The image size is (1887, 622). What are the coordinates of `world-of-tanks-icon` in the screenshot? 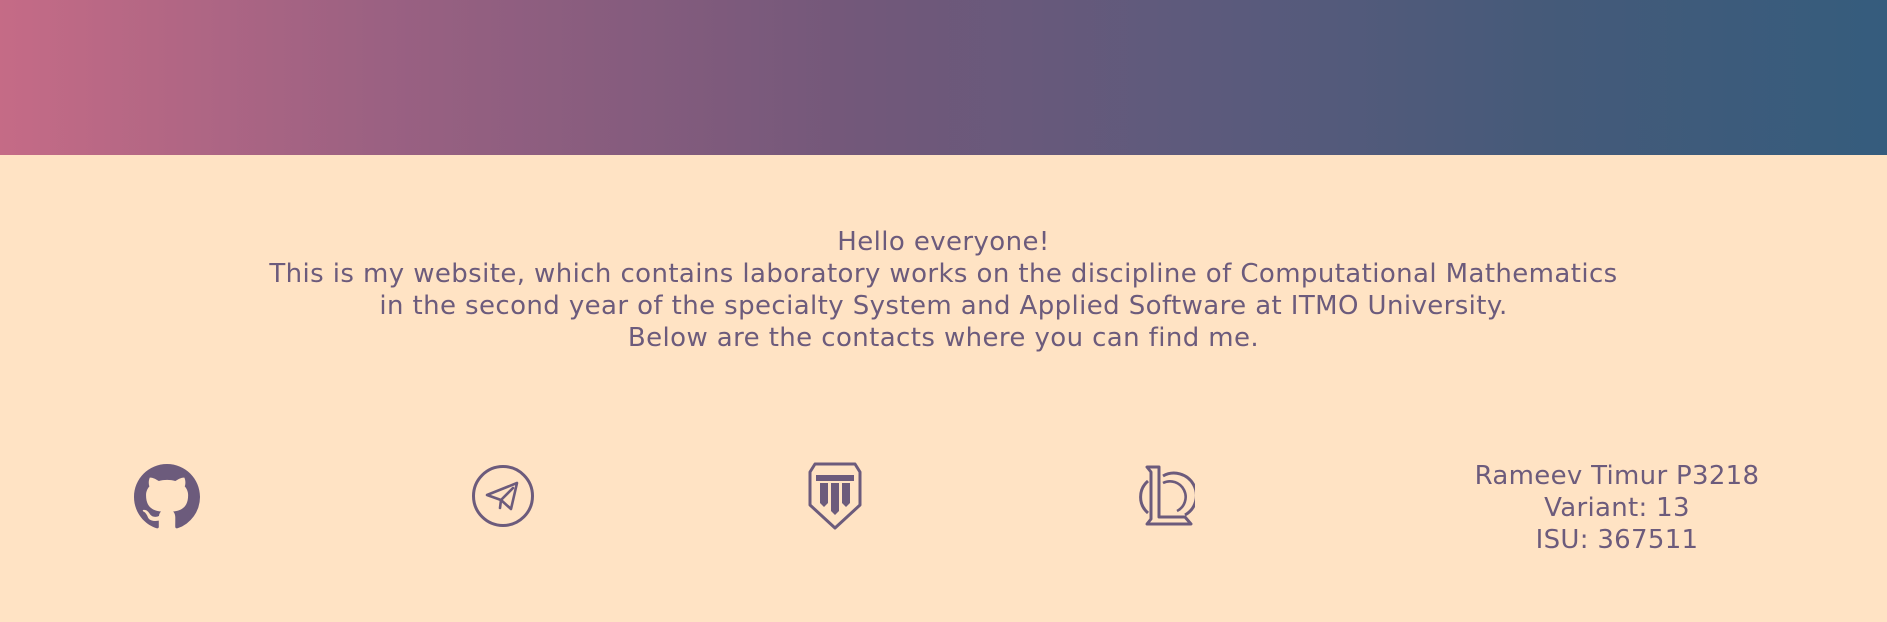 It's located at (835, 496).